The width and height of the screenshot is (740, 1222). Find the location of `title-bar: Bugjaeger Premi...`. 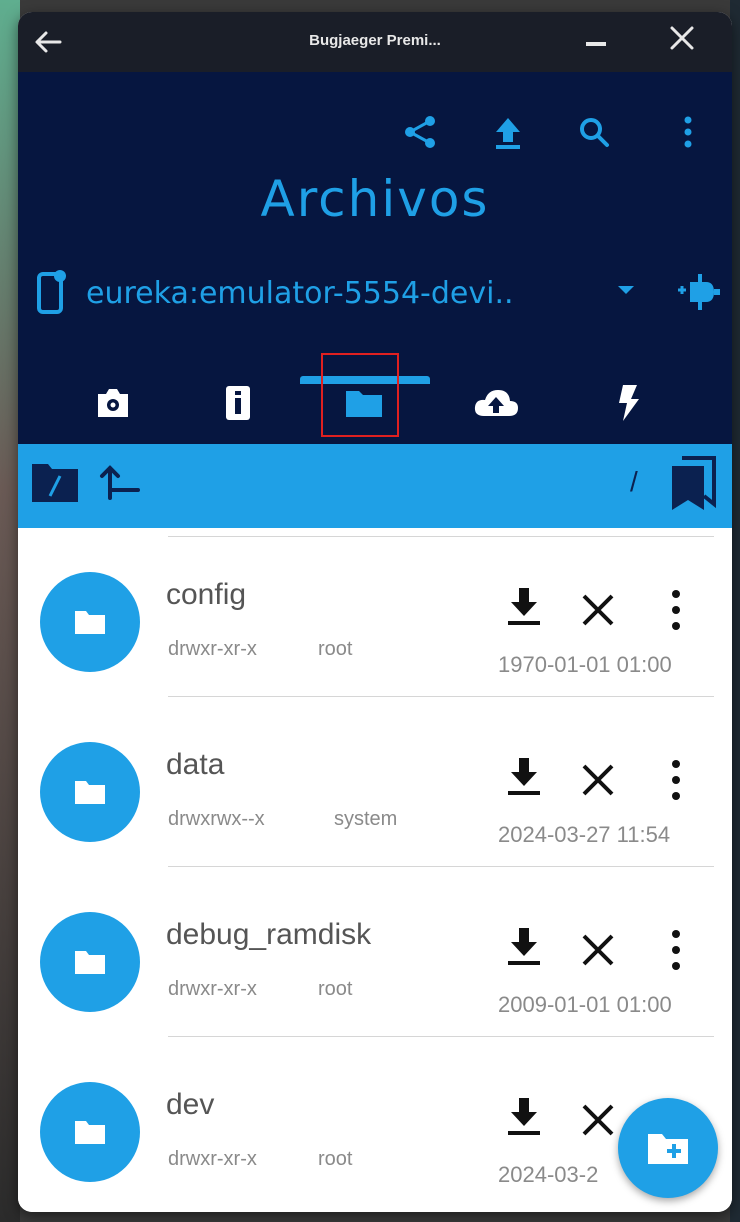

title-bar: Bugjaeger Premi... is located at coordinates (375, 42).